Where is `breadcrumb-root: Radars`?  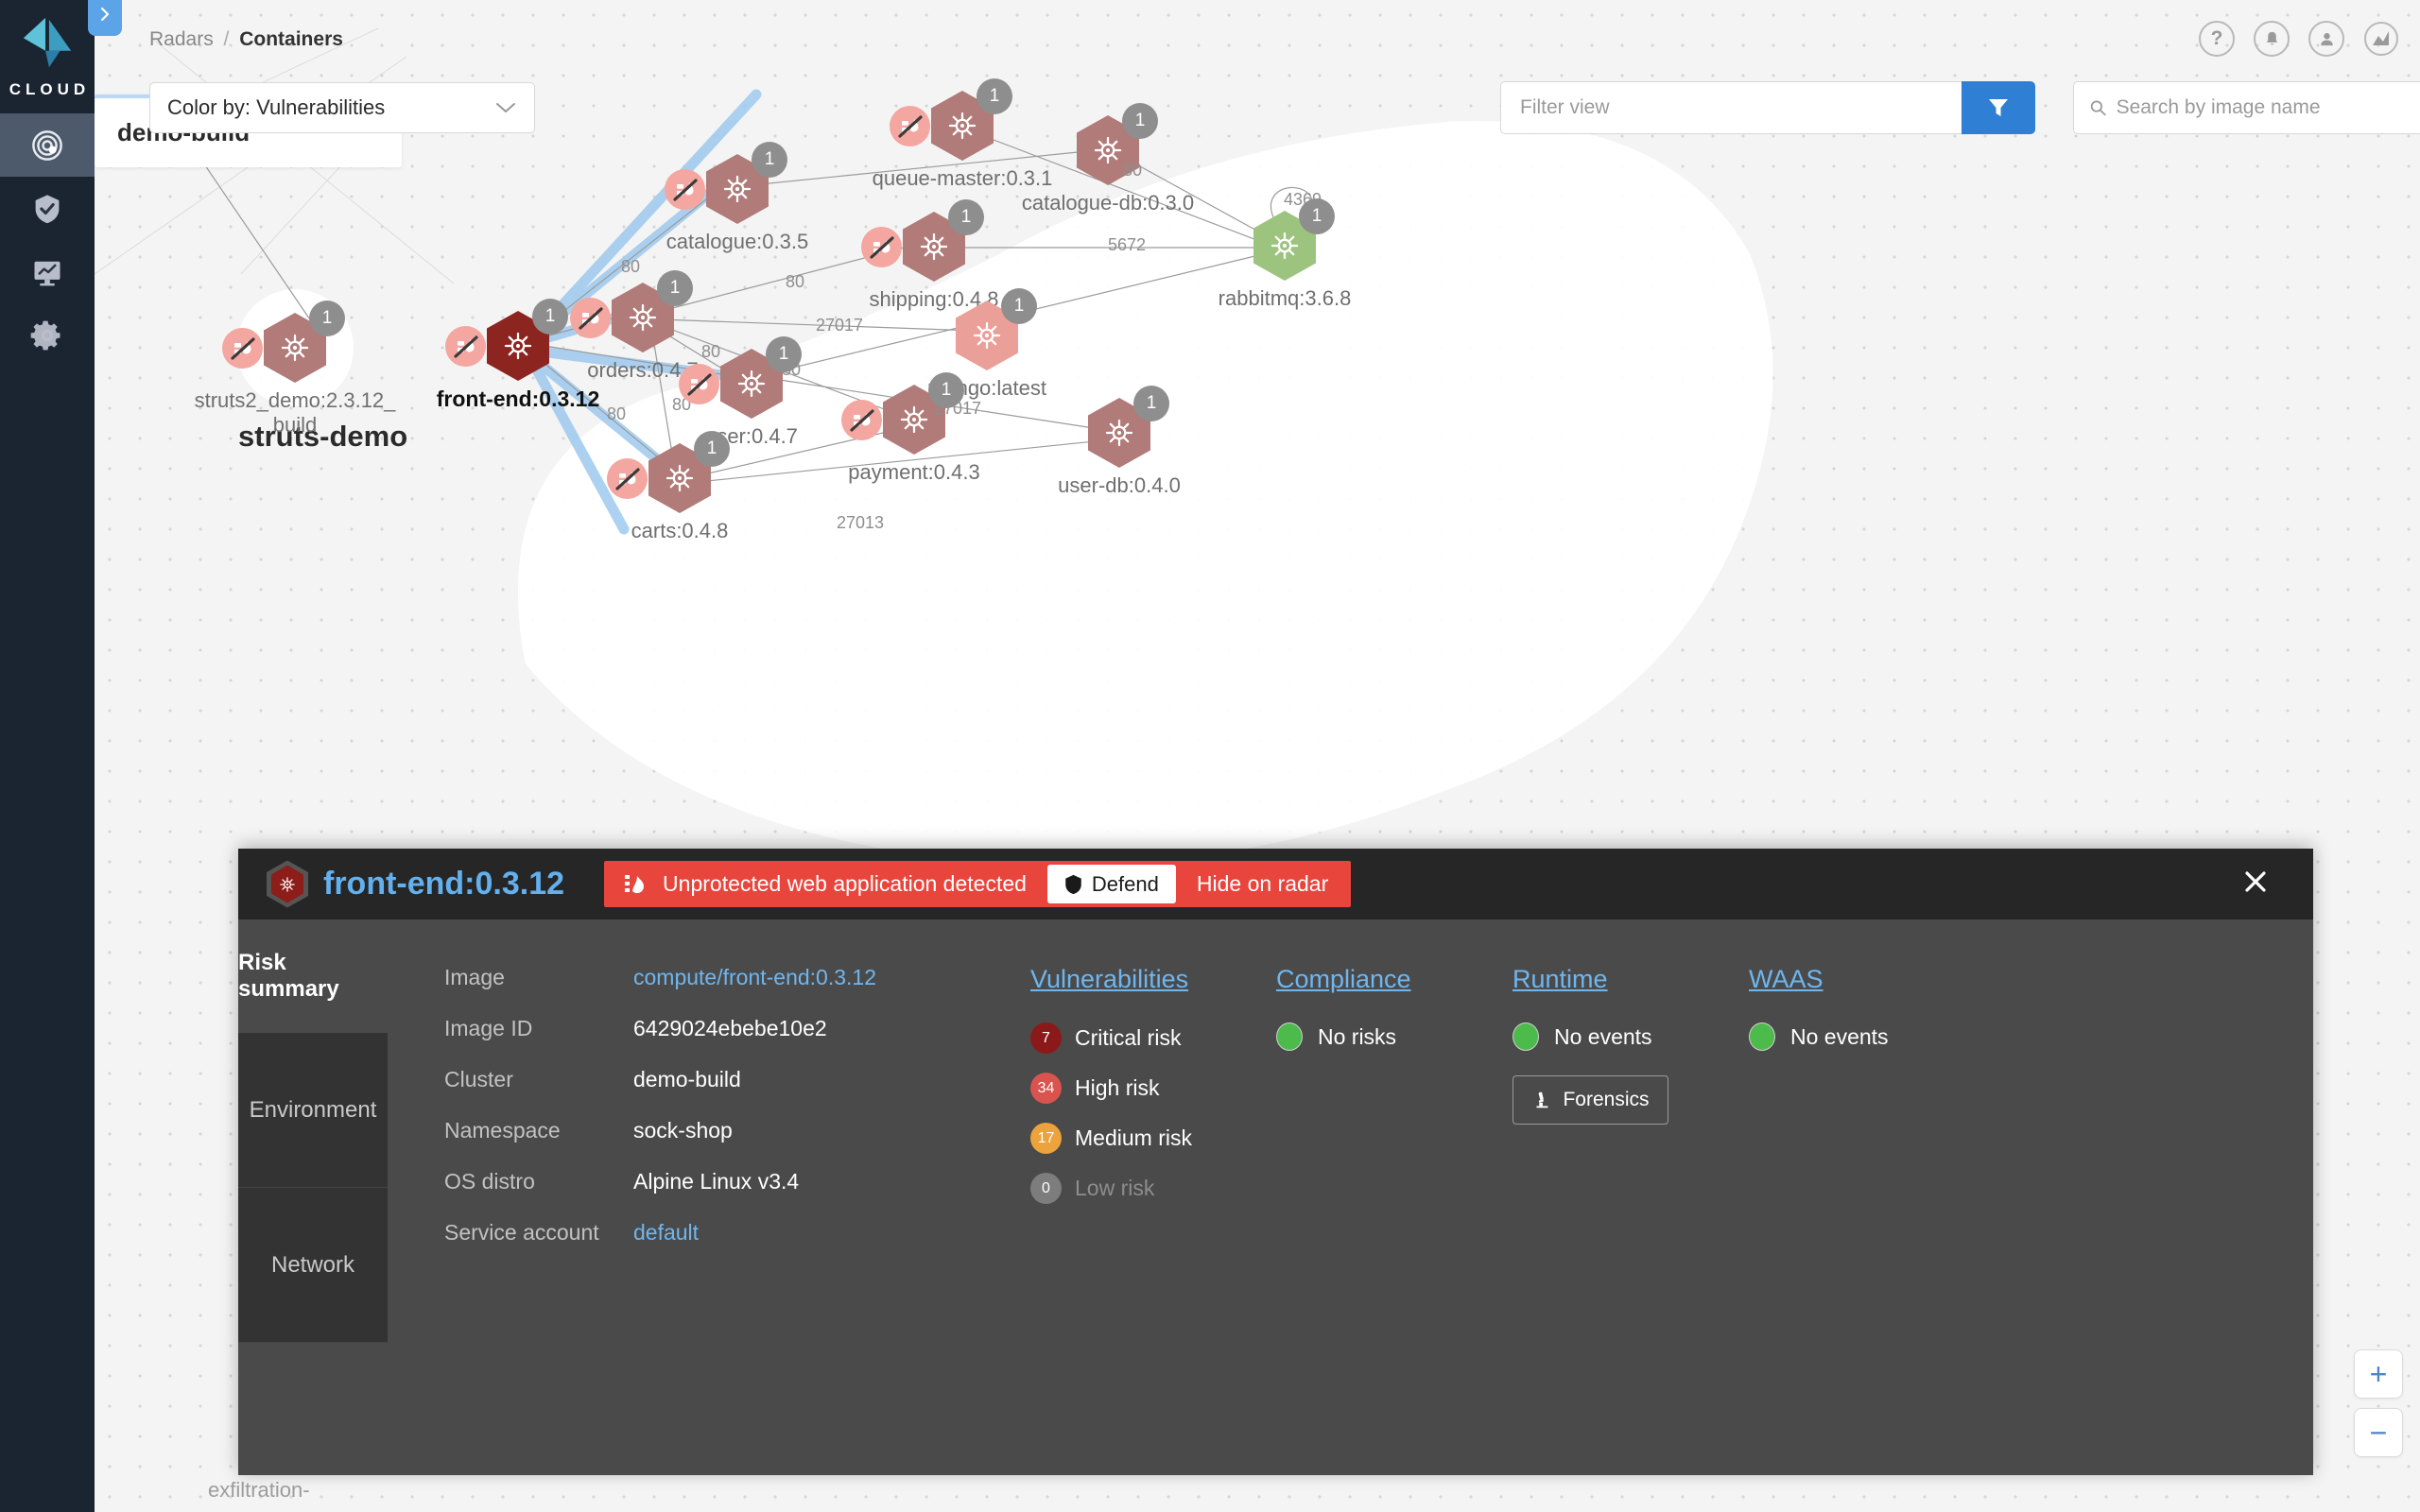
breadcrumb-root: Radars is located at coordinates (181, 39).